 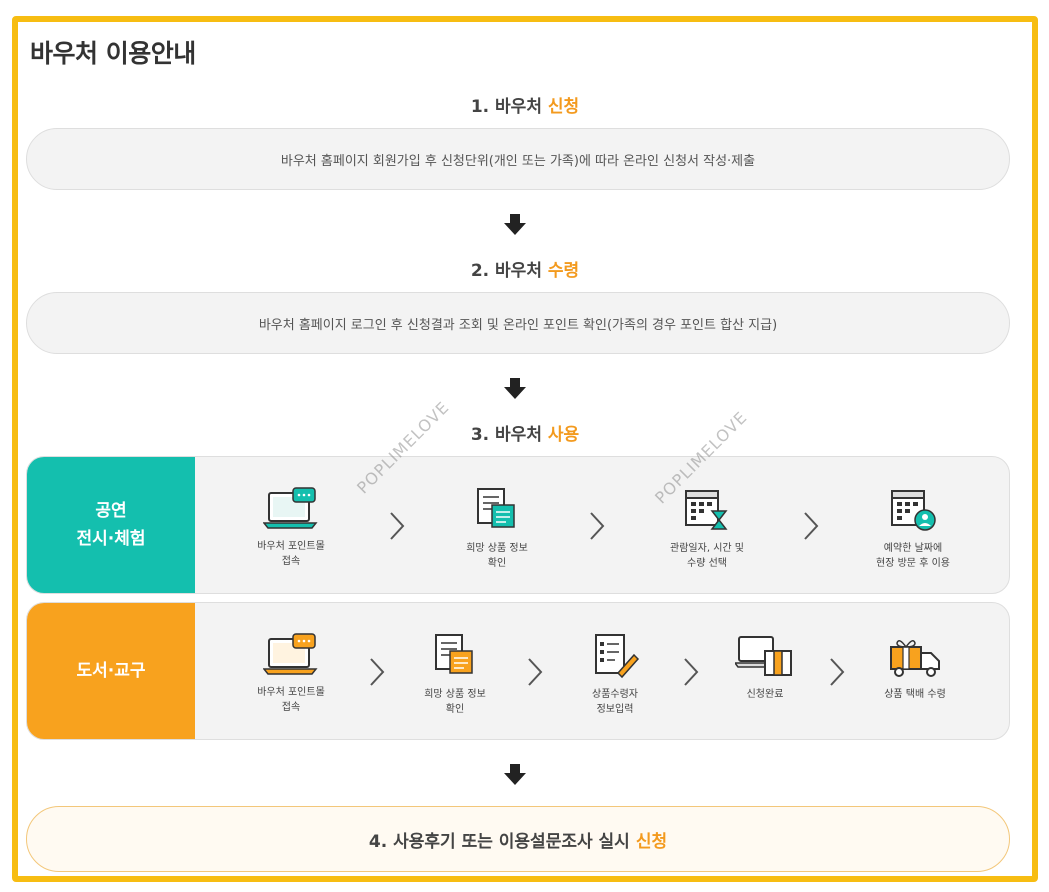 I want to click on step4-highlight: 신청, so click(x=651, y=841).